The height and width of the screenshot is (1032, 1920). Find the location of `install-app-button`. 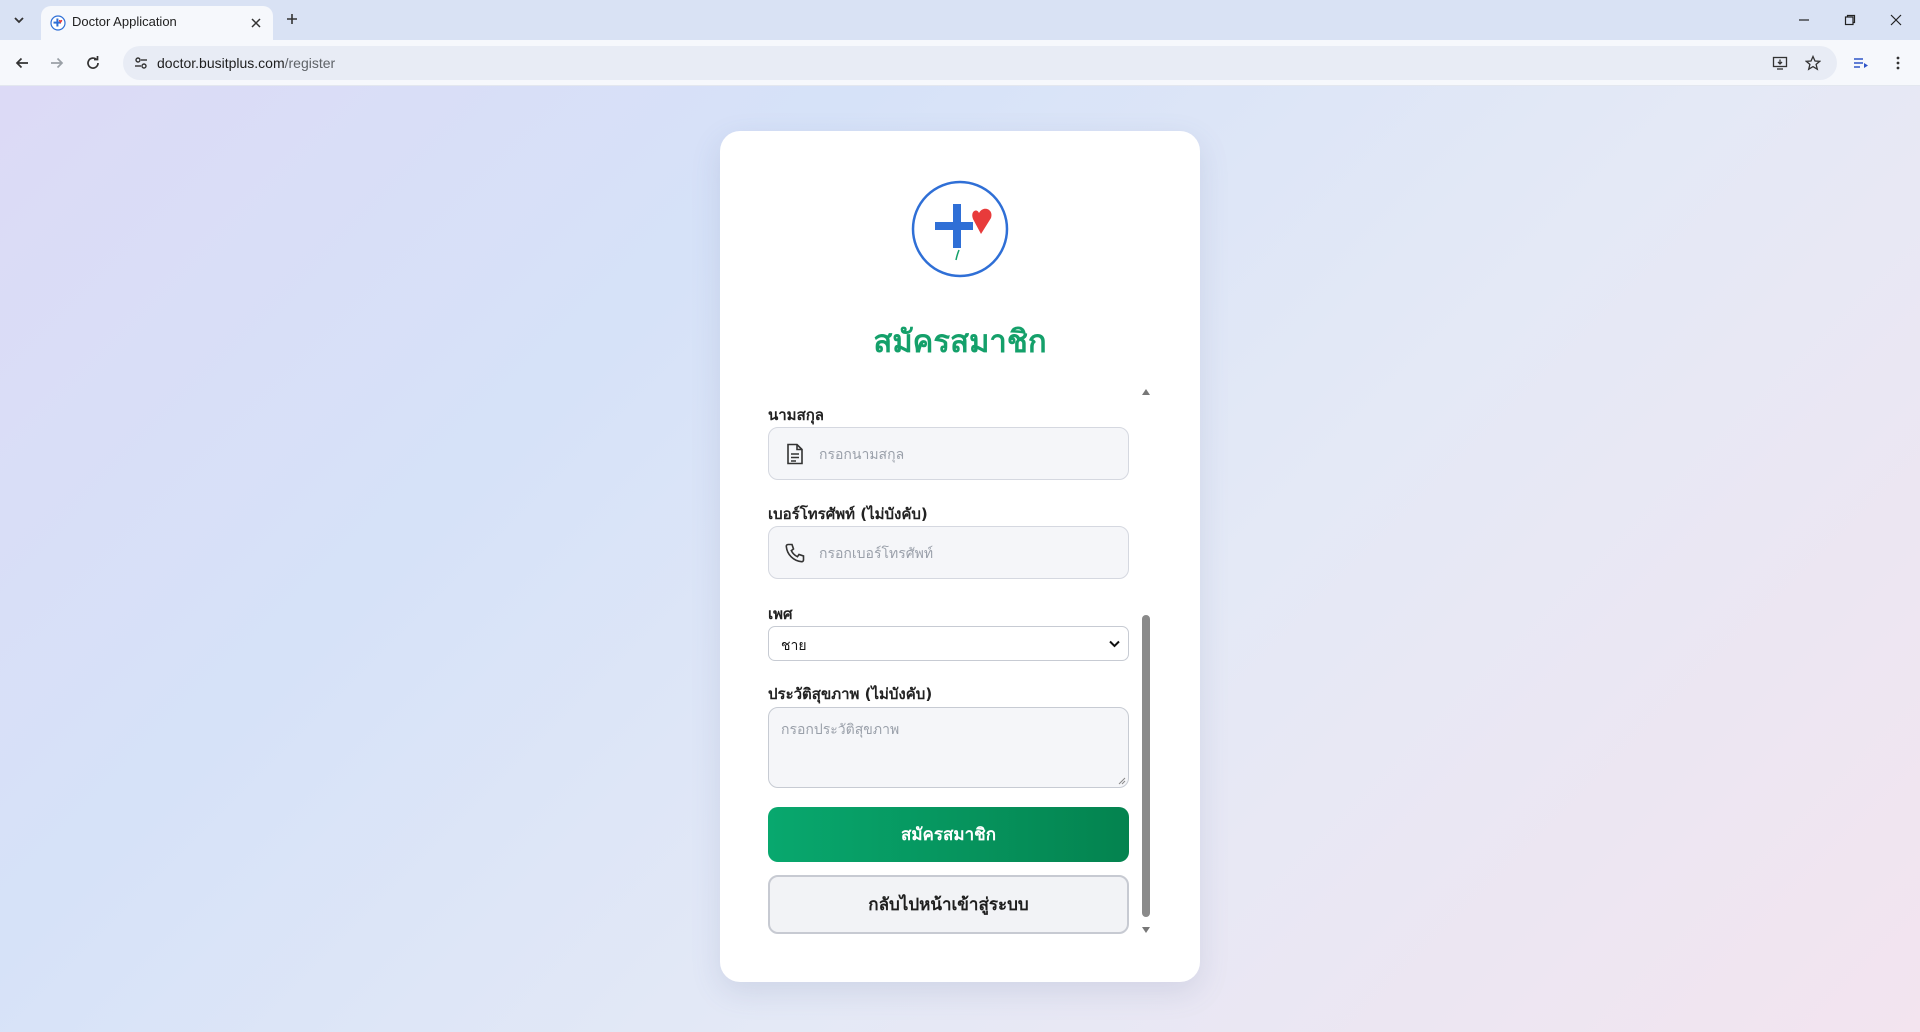

install-app-button is located at coordinates (1780, 63).